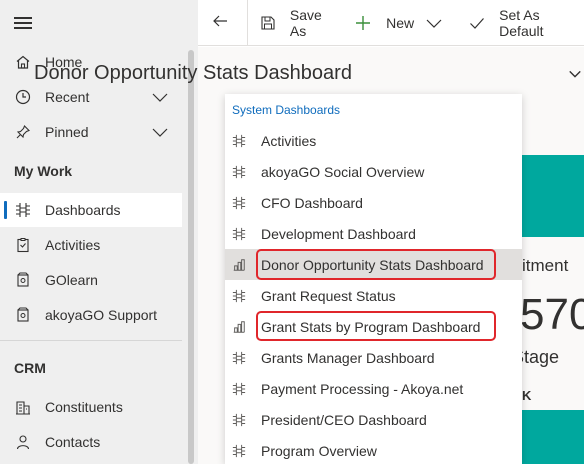 This screenshot has width=584, height=464. I want to click on dropdown-item-label: Activities, so click(289, 140).